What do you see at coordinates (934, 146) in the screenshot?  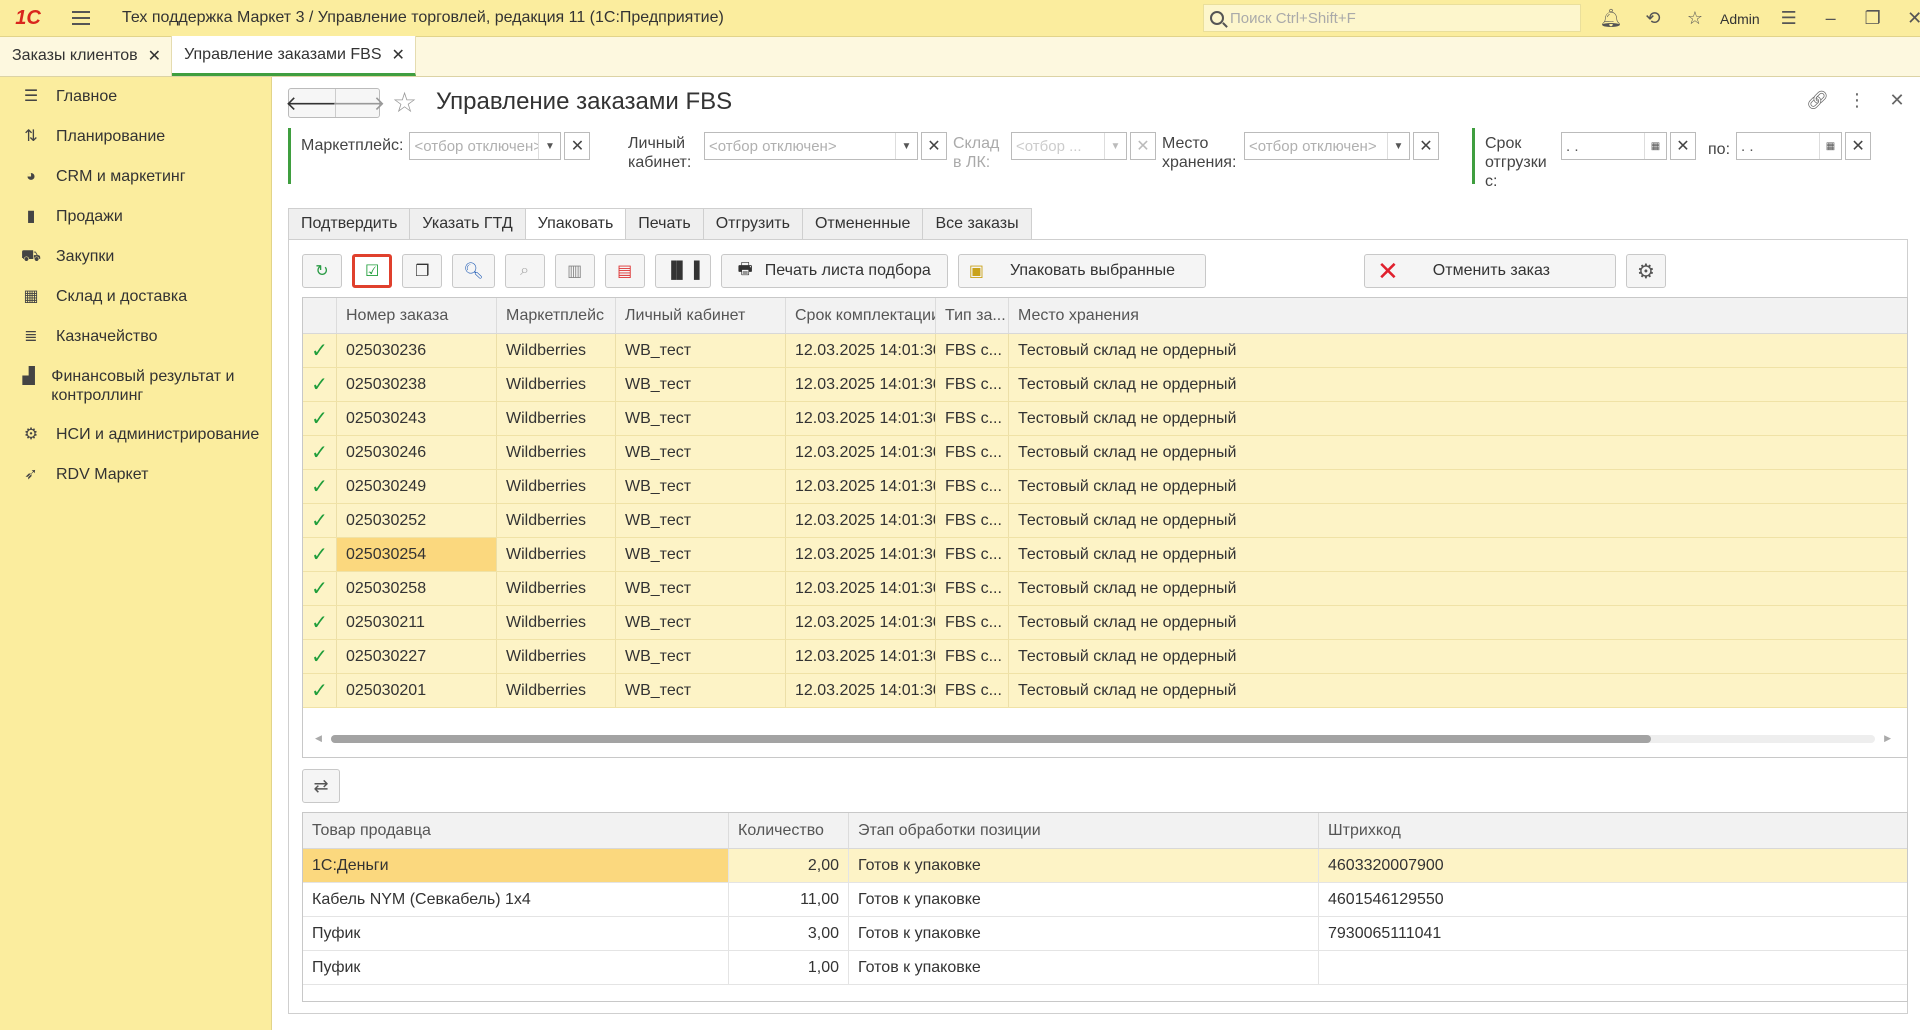 I see `cabinet-clear-button: ✕` at bounding box center [934, 146].